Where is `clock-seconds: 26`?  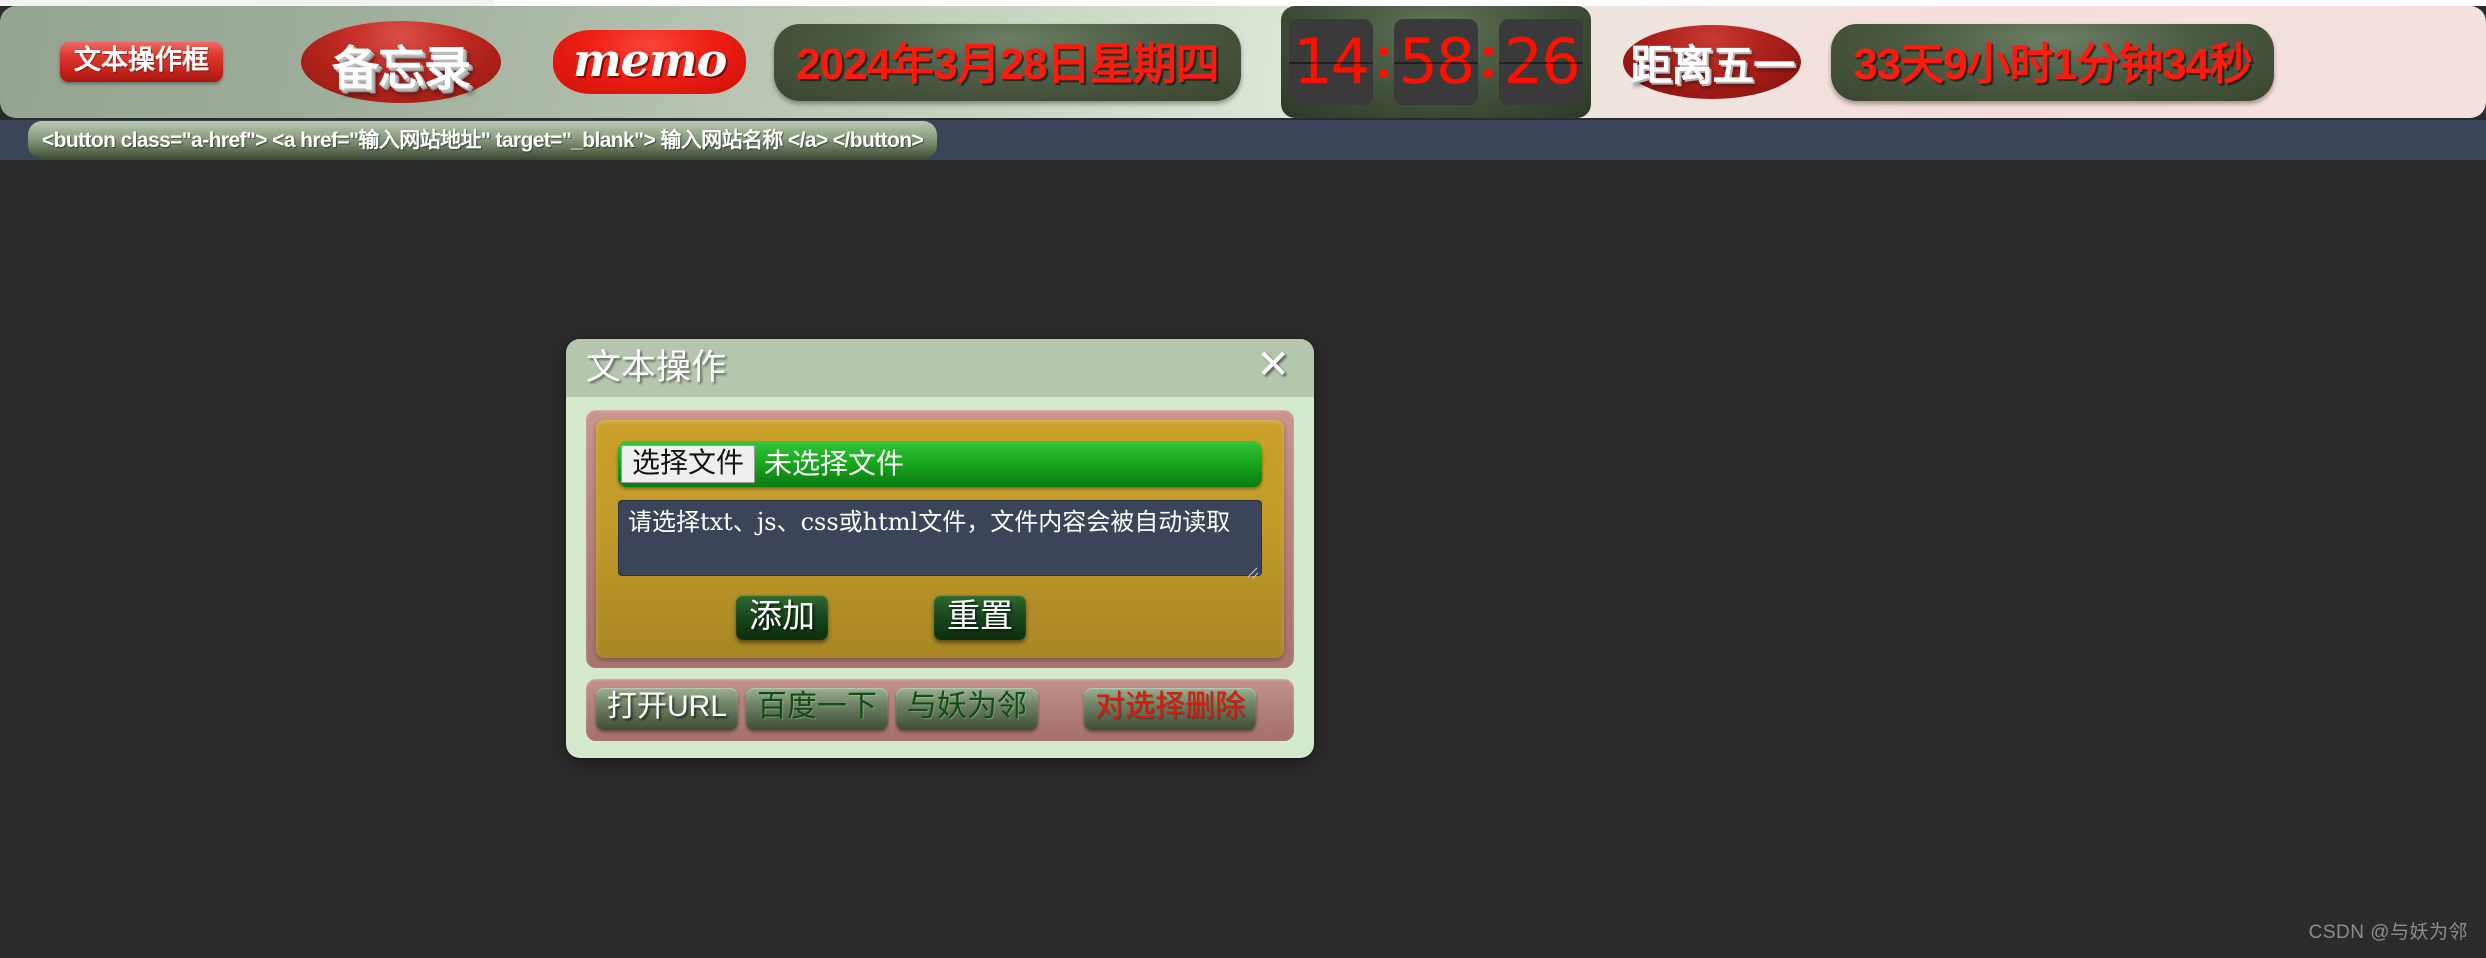
clock-seconds: 26 is located at coordinates (1542, 61).